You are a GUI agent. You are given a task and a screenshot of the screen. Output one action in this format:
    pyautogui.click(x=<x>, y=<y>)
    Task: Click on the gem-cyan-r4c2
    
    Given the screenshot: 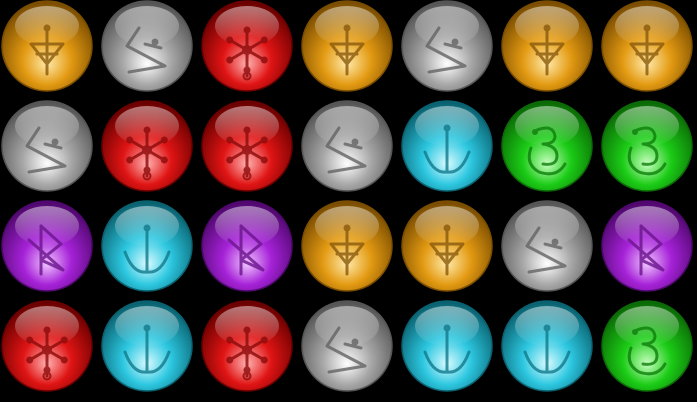 What is the action you would take?
    pyautogui.click(x=147, y=346)
    